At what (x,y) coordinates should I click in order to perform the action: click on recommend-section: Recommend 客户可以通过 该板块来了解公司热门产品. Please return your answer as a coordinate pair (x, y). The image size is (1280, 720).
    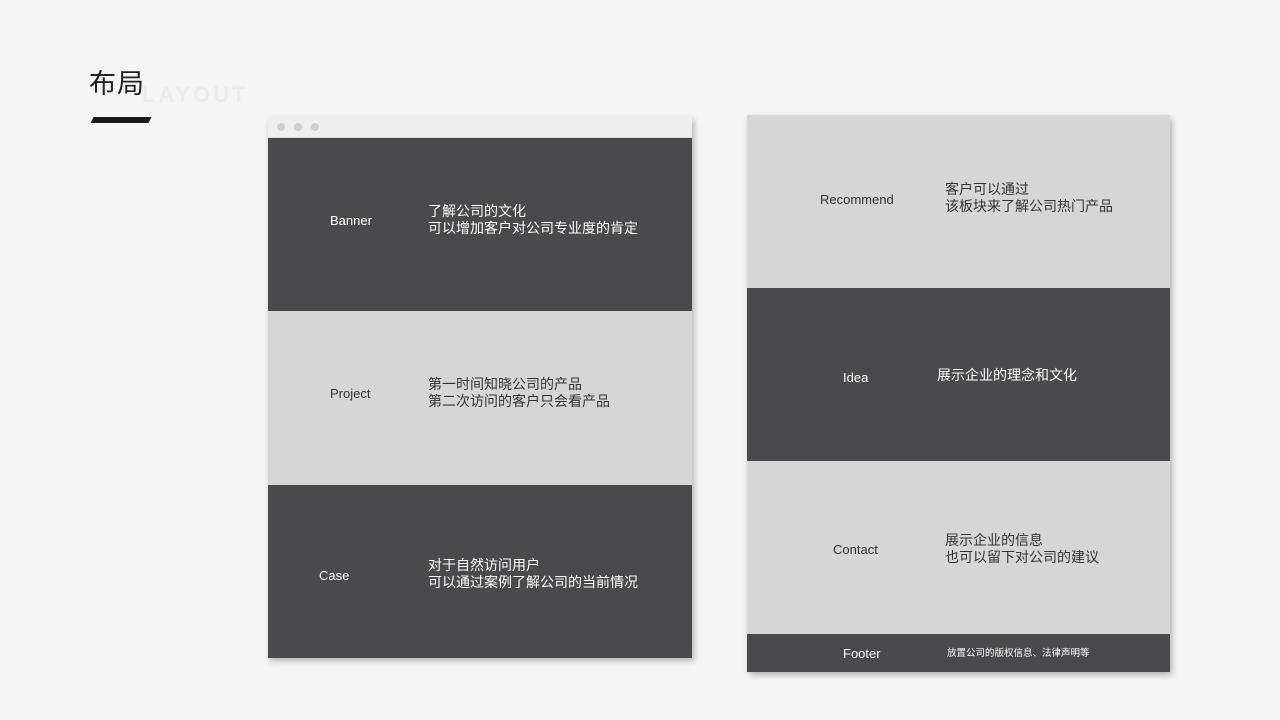
    Looking at the image, I should click on (958, 201).